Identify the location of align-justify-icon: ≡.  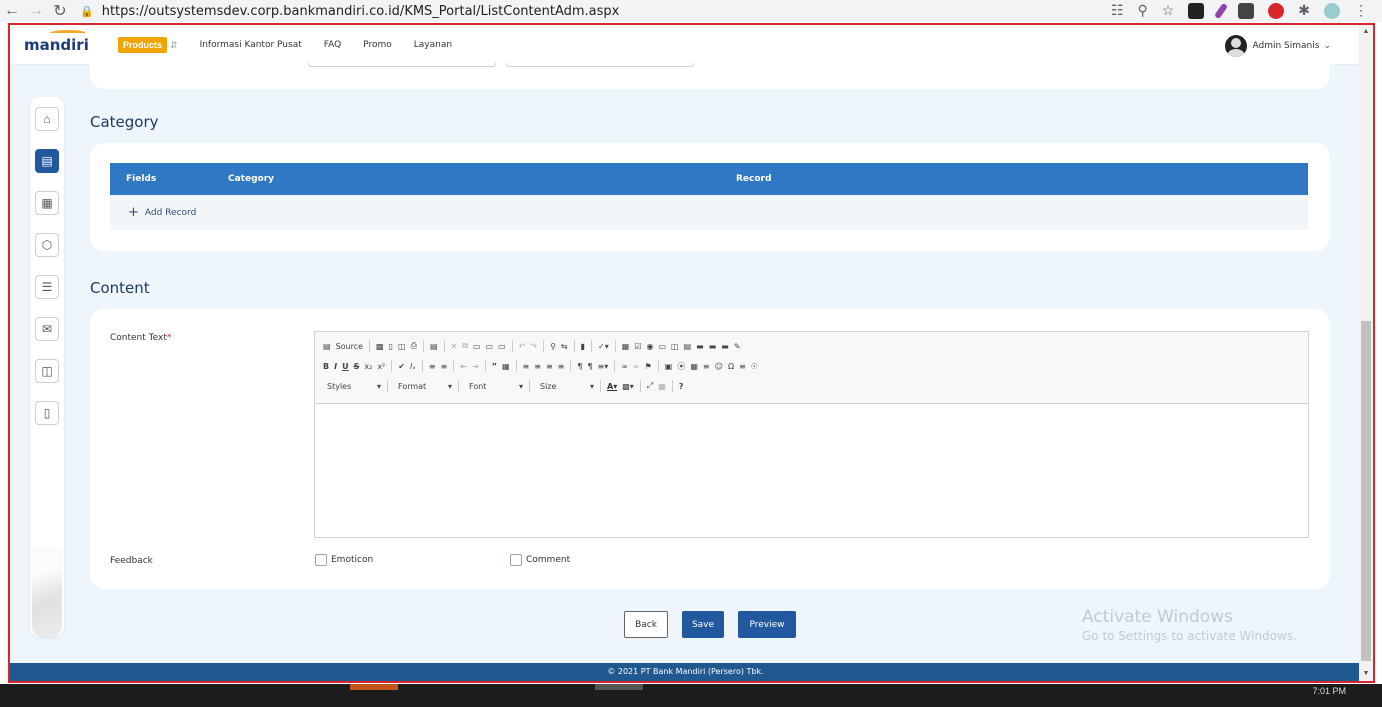
(561, 366).